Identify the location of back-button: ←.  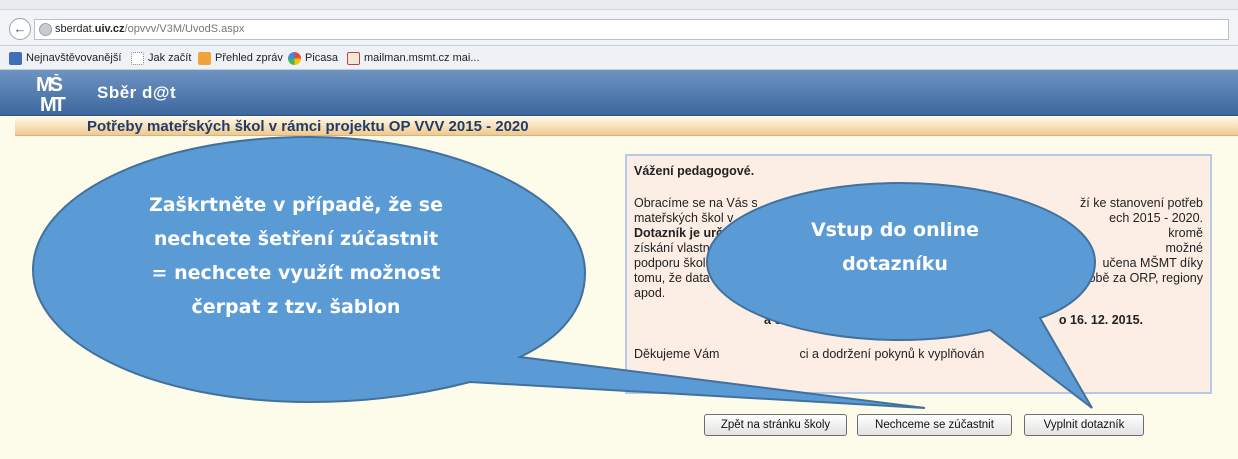
(20, 29).